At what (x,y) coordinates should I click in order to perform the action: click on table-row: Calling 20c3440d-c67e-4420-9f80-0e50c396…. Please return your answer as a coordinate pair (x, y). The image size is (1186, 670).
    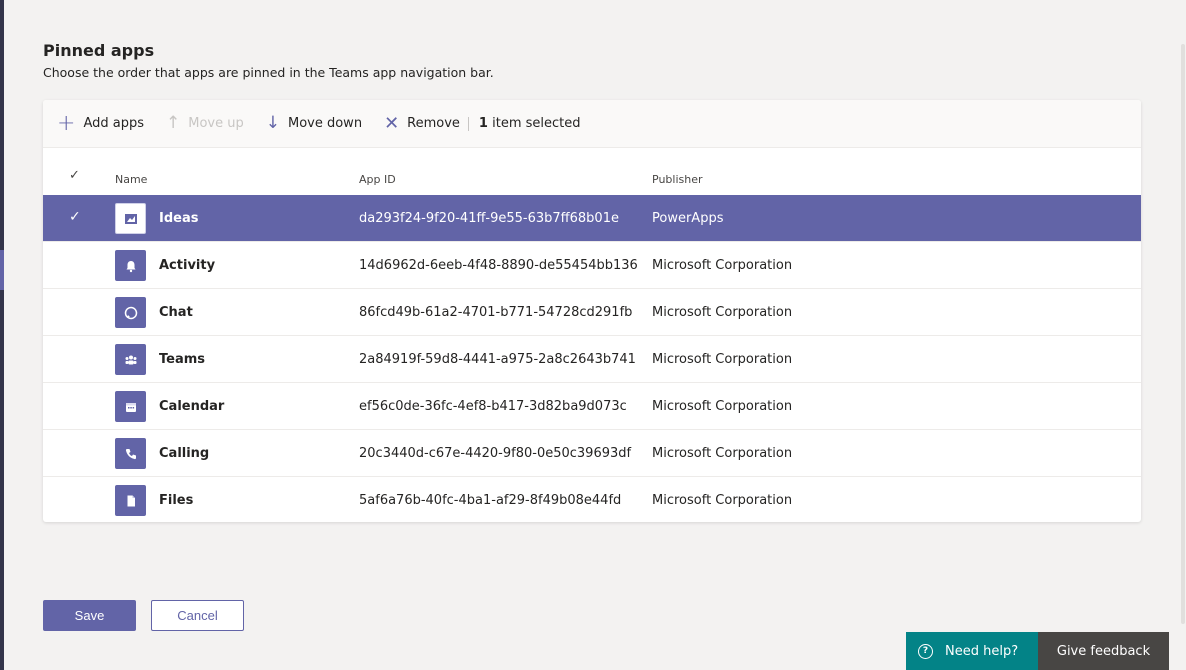
    Looking at the image, I should click on (592, 452).